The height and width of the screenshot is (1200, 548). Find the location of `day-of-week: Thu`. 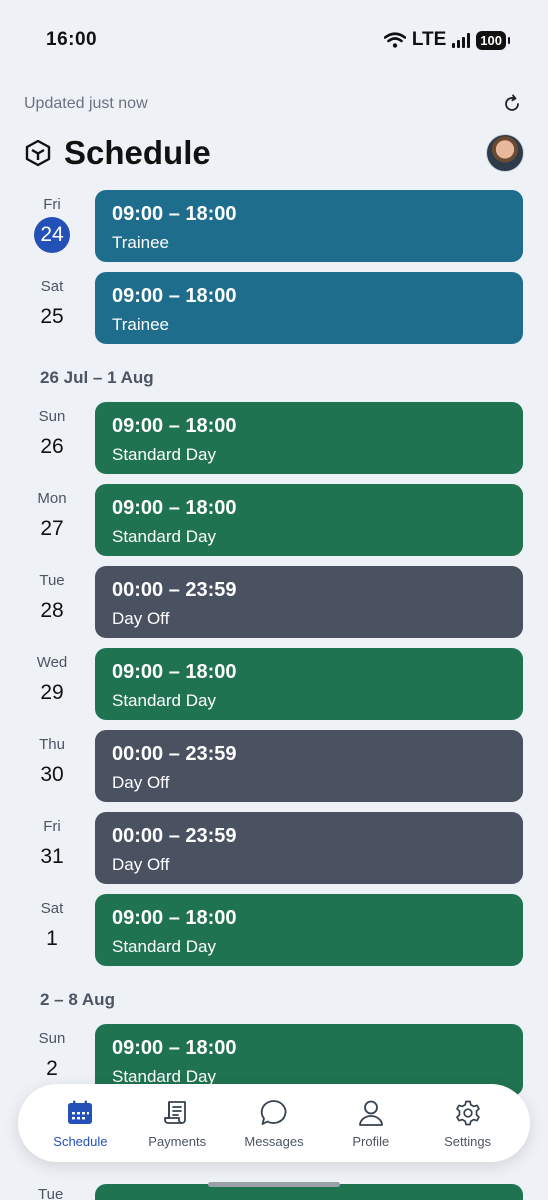

day-of-week: Thu is located at coordinates (52, 744).